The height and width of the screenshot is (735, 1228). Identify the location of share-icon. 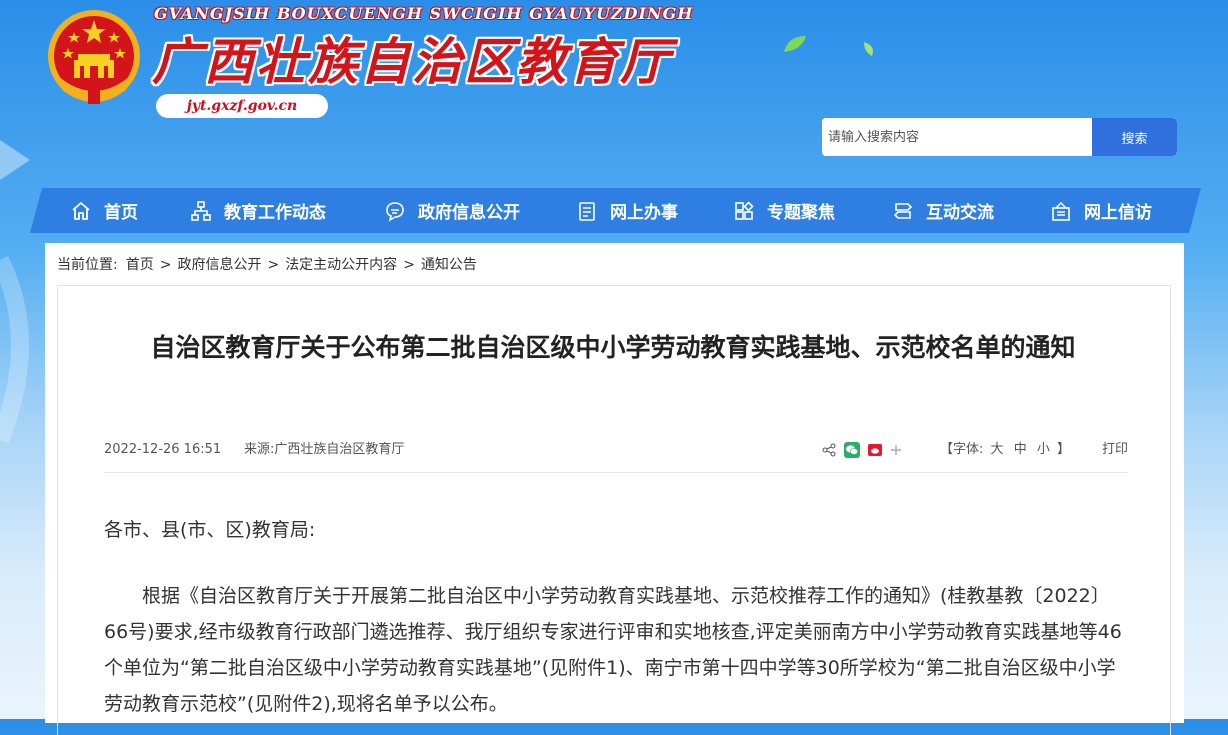
(829, 450).